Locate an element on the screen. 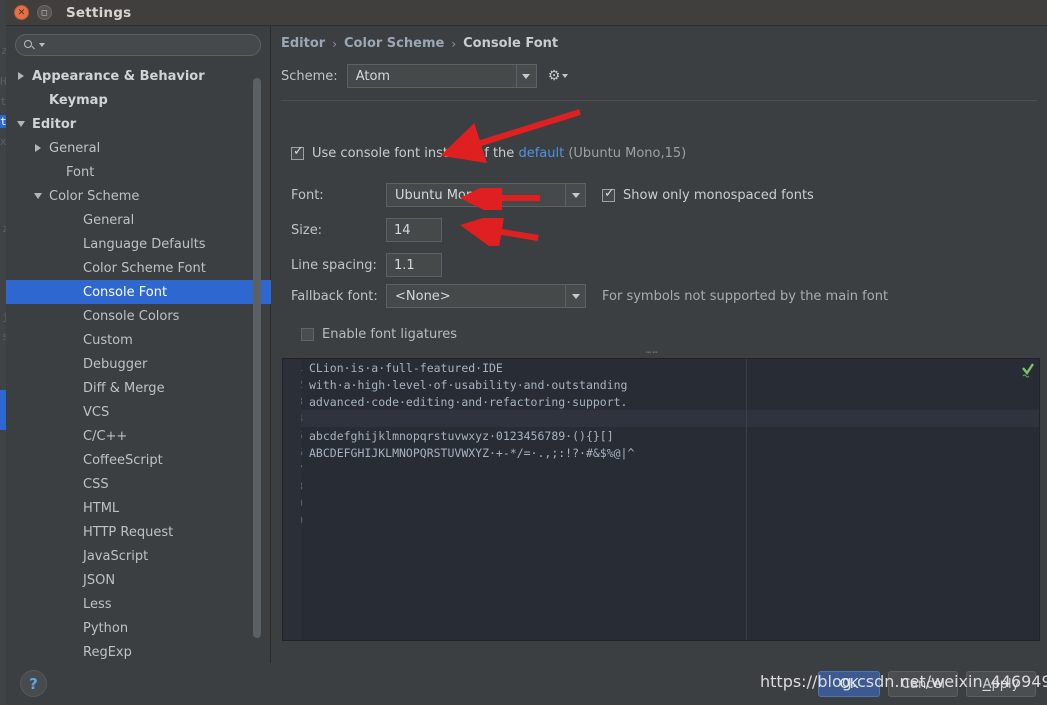 The width and height of the screenshot is (1047, 705). sidebar-item-c-c: C/C++ is located at coordinates (138, 436).